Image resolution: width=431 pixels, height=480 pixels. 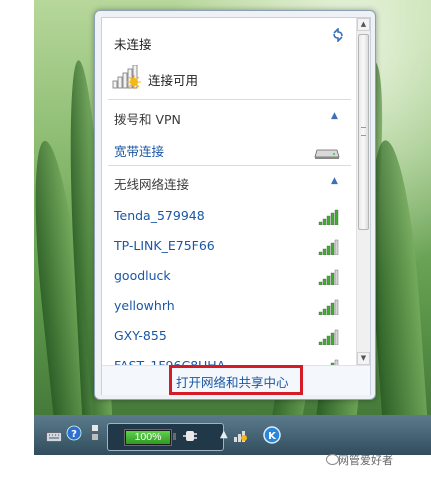 What do you see at coordinates (164, 245) in the screenshot?
I see `wifi-network-item: TP-LINK_E75F66` at bounding box center [164, 245].